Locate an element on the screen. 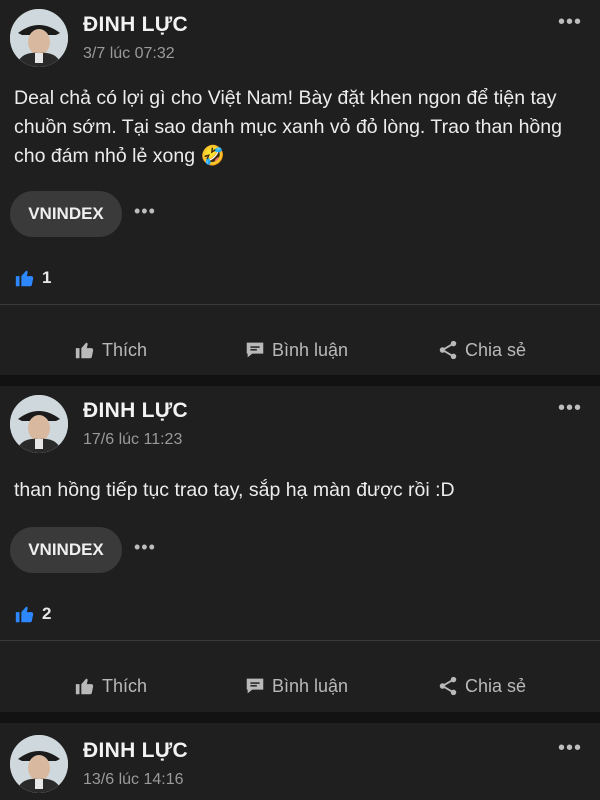 The image size is (600, 800). post-timestamp: 13/6 lúc 14:16 is located at coordinates (133, 780).